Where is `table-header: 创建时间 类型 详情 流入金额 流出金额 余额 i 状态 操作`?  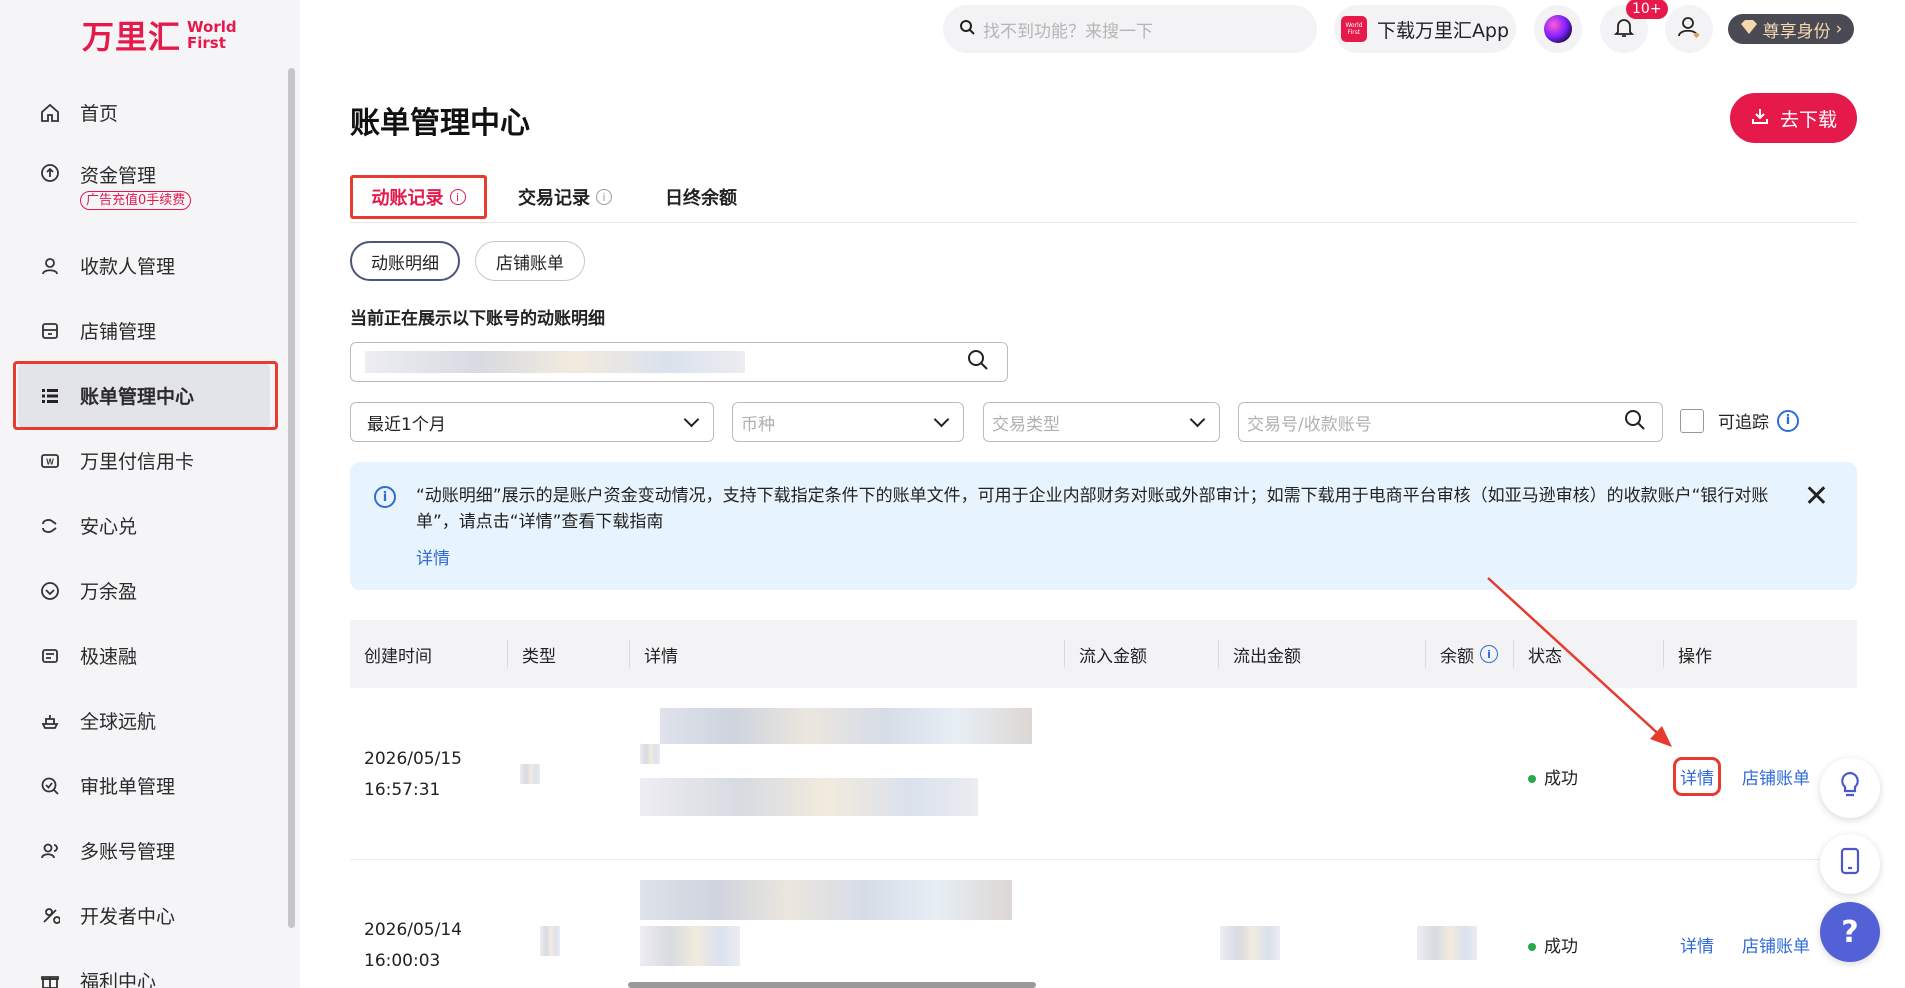
table-header: 创建时间 类型 详情 流入金额 流出金额 余额 i 状态 操作 is located at coordinates (1103, 654).